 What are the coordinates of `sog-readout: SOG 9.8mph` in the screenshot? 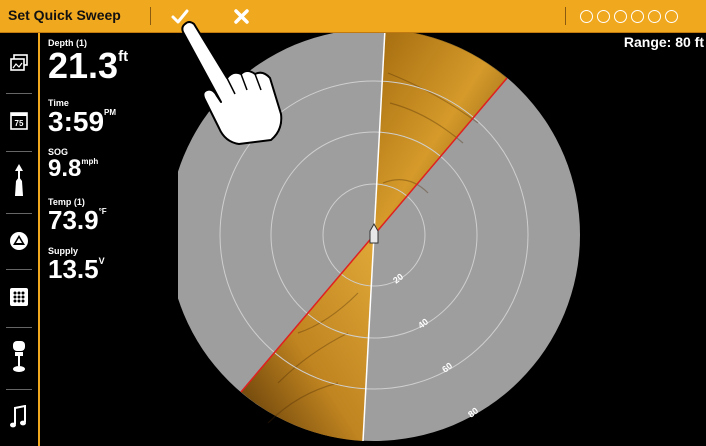 It's located at (73, 164).